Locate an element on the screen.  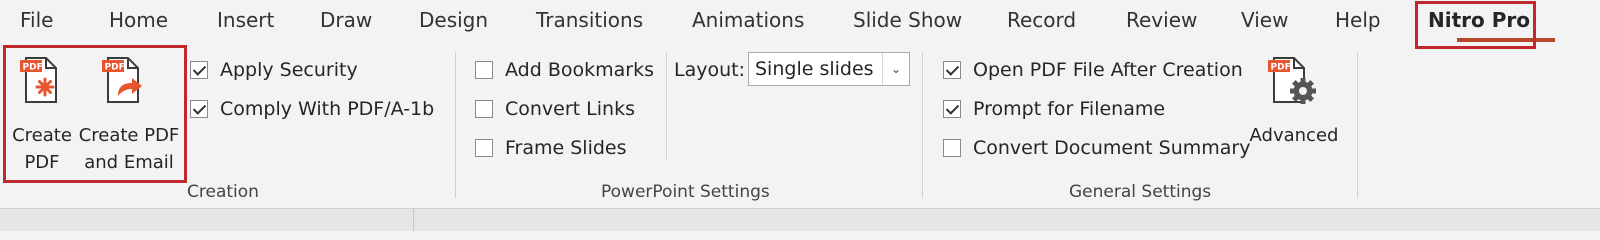
tab-transitions: Transitions is located at coordinates (589, 20).